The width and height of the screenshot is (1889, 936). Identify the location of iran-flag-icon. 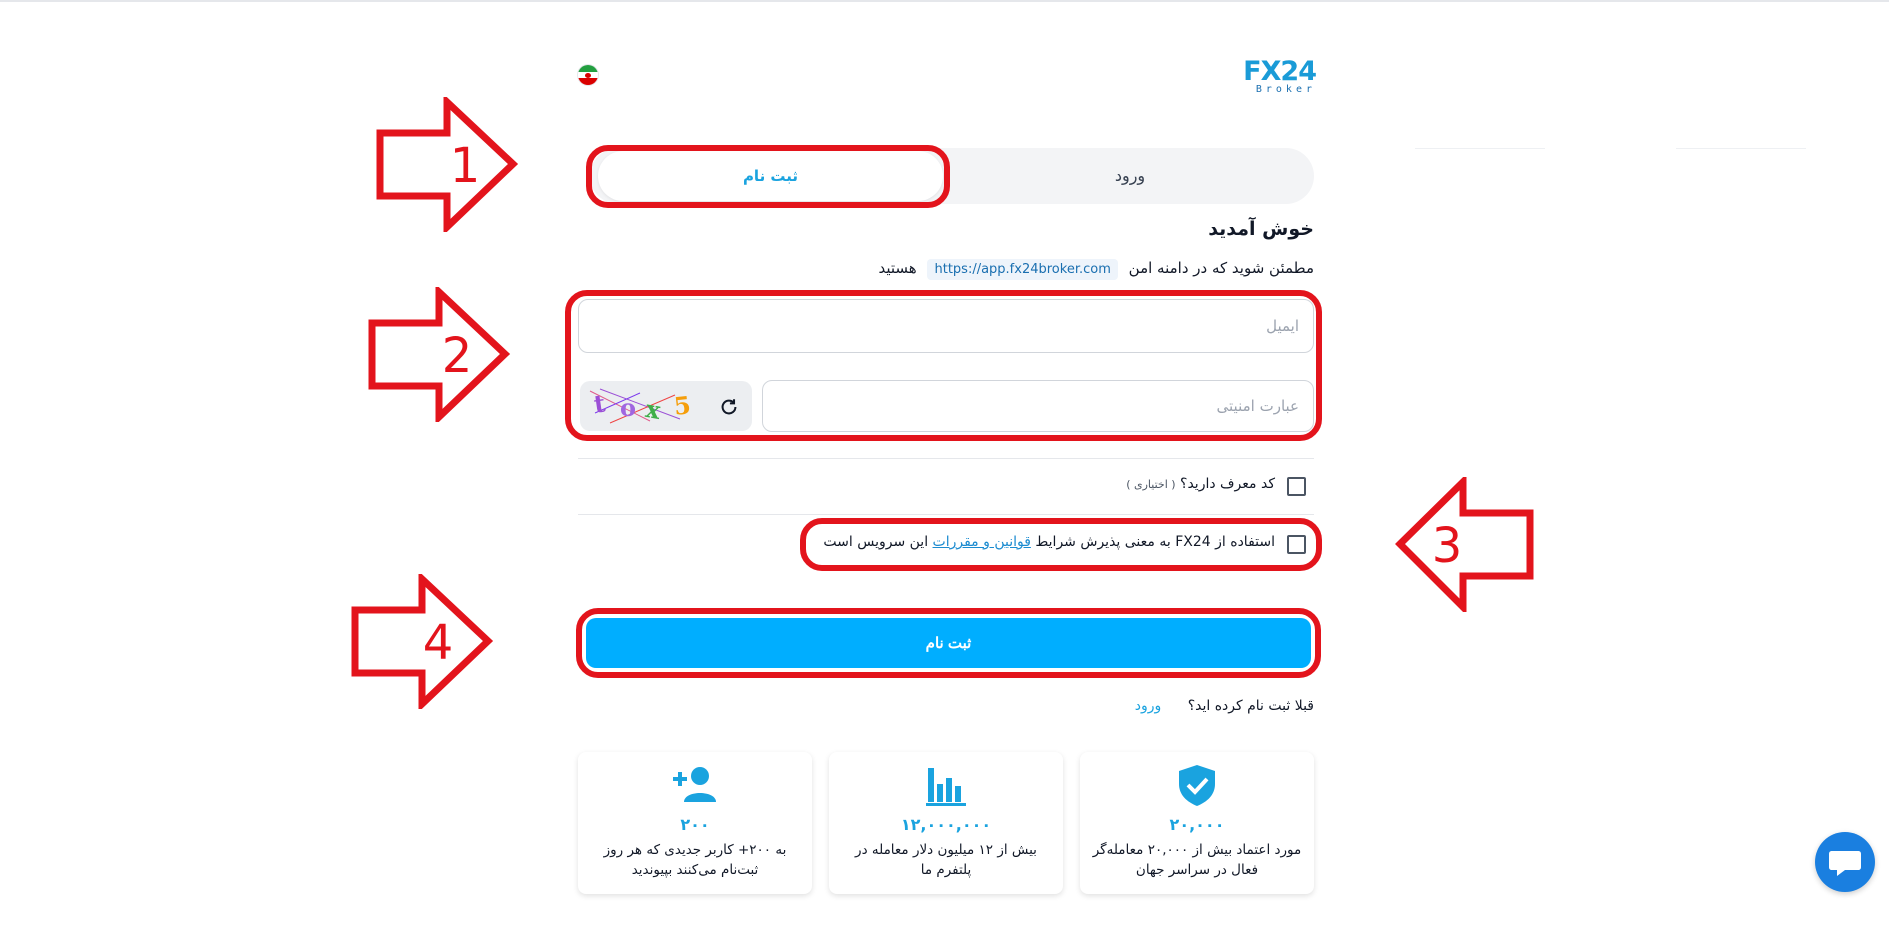
(588, 75).